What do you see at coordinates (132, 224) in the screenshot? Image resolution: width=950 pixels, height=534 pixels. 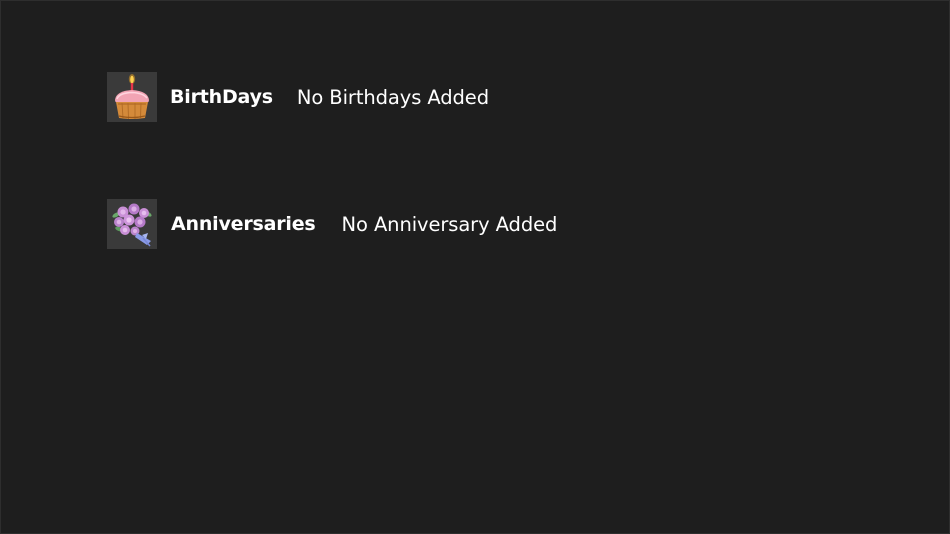 I see `flower-bouquet-icon` at bounding box center [132, 224].